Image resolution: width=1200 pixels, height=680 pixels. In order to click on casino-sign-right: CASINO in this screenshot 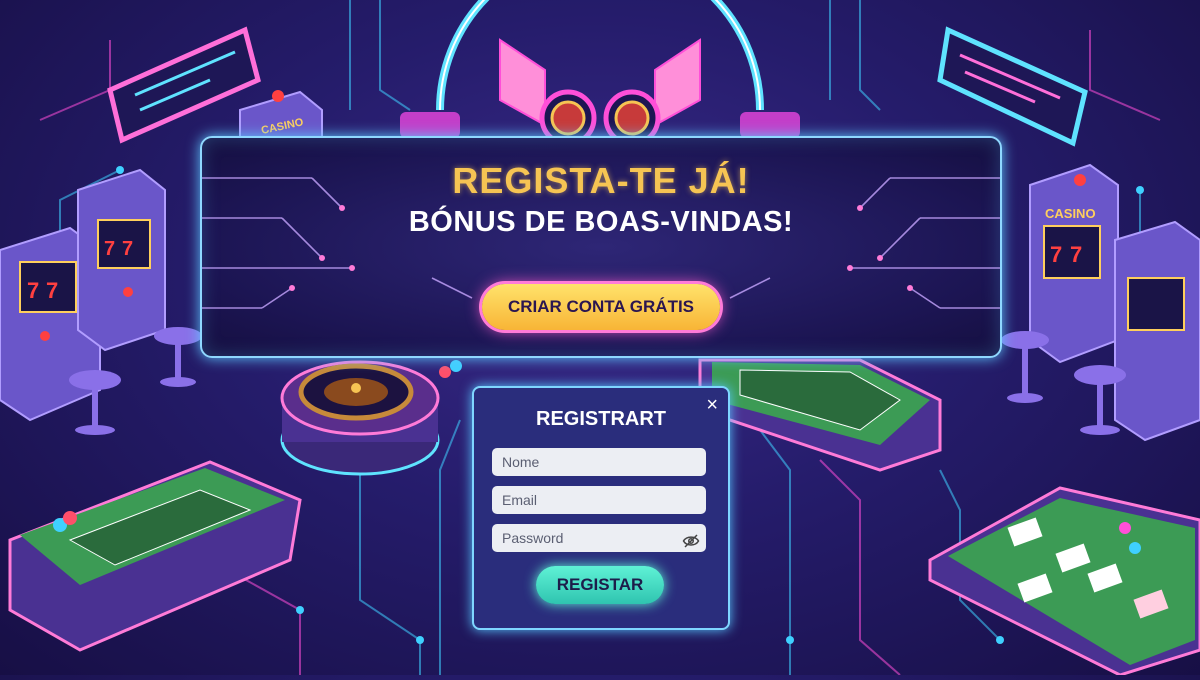, I will do `click(1070, 213)`.